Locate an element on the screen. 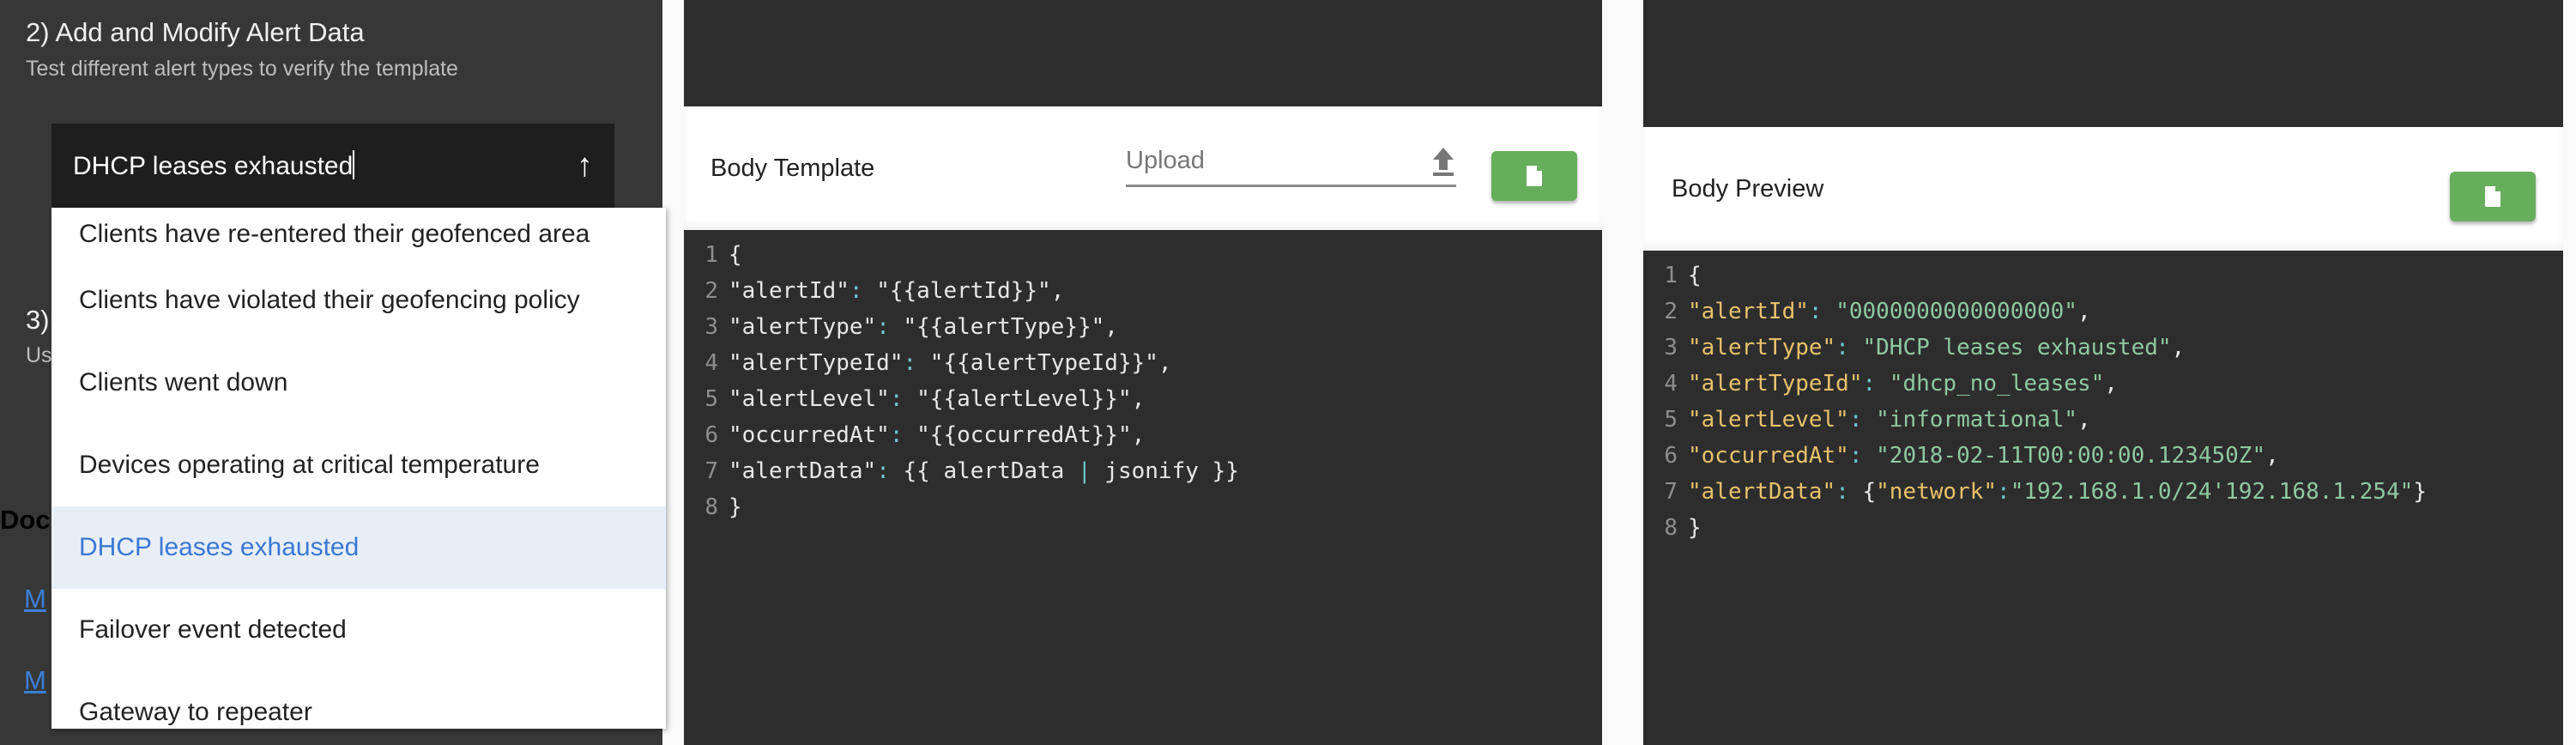  code-line: 6 "occurredAt": "{{occurredAt}}", is located at coordinates (1143, 435).